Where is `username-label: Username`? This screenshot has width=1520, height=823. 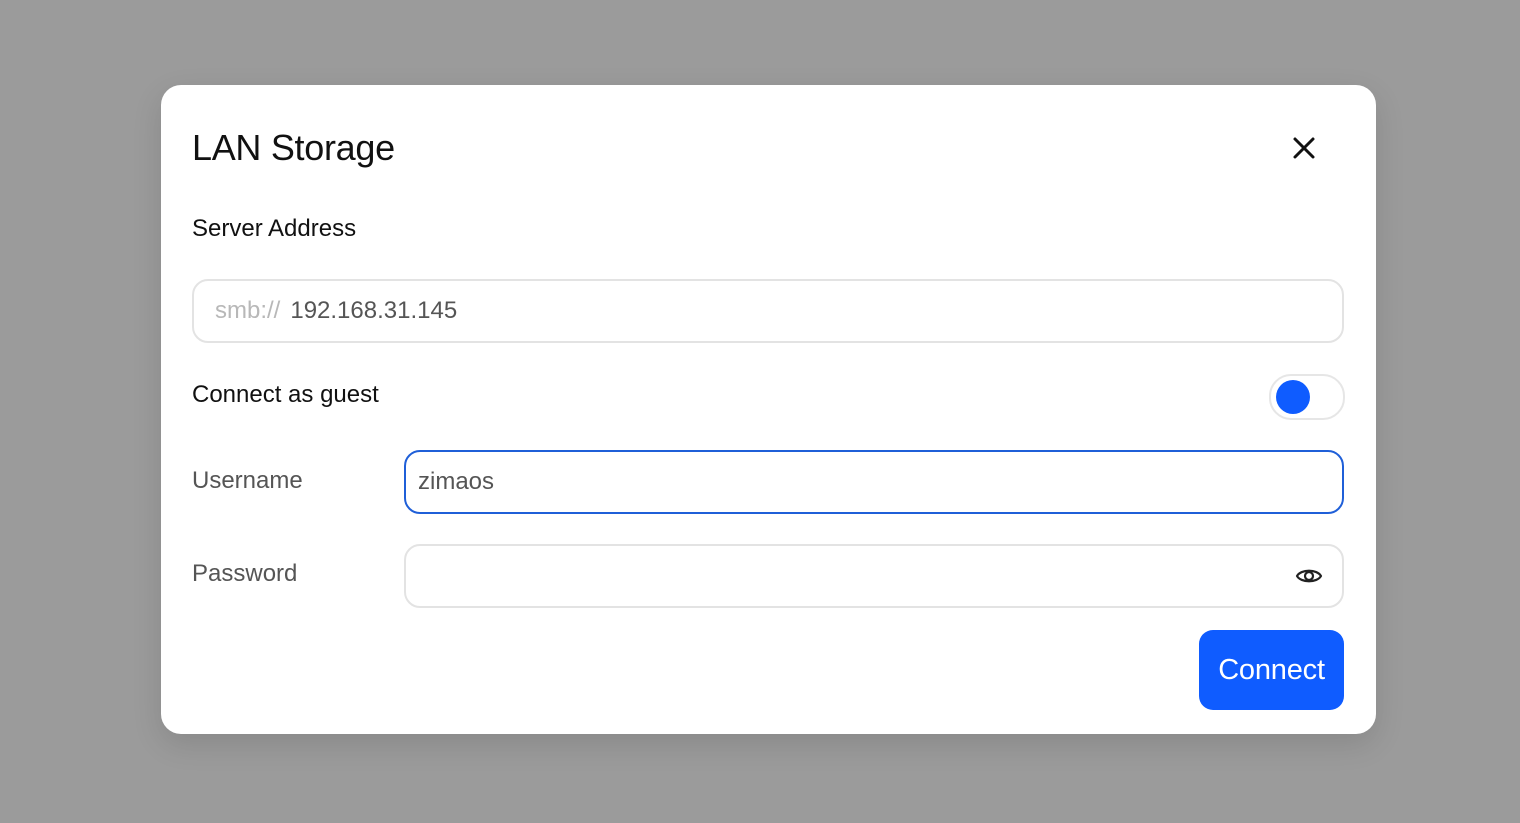
username-label: Username is located at coordinates (247, 480).